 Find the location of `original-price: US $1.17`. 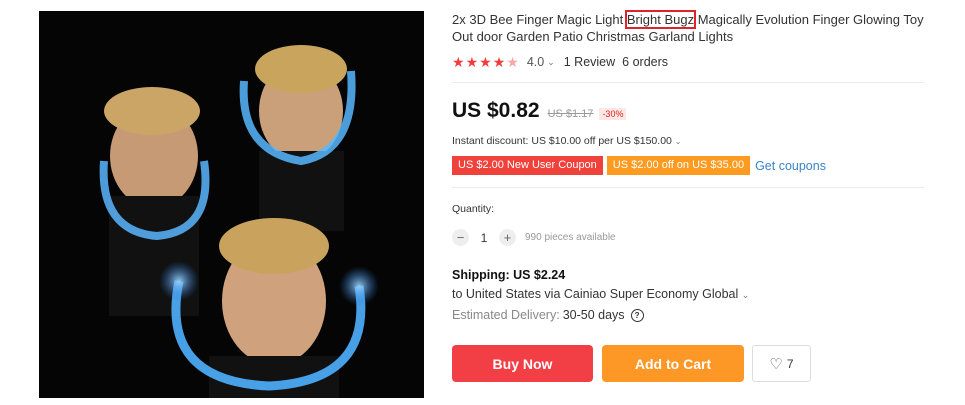

original-price: US $1.17 is located at coordinates (570, 114).